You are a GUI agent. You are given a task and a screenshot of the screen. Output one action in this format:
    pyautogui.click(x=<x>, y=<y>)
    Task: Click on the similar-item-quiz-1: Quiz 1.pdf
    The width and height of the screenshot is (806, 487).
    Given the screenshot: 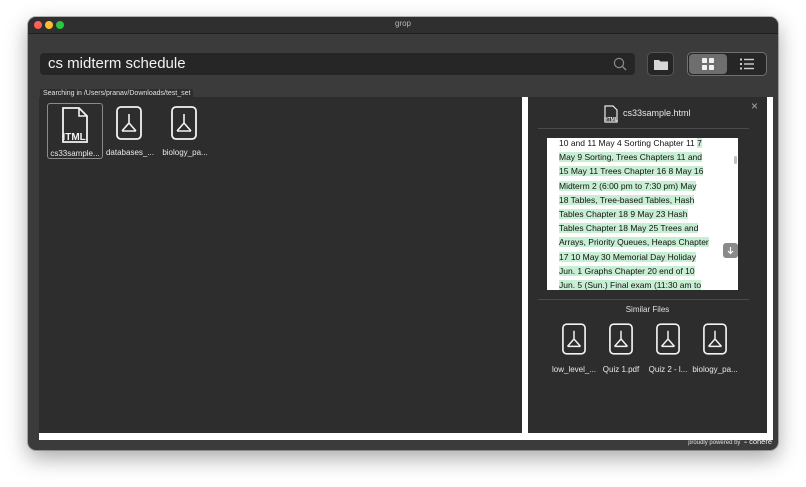 What is the action you would take?
    pyautogui.click(x=621, y=349)
    